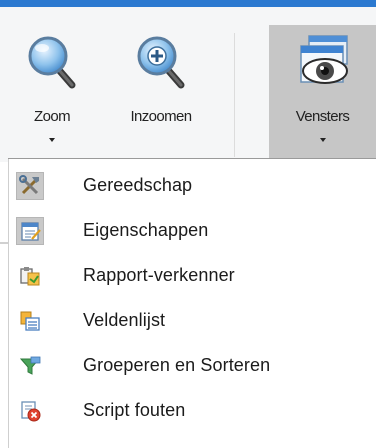  Describe the element at coordinates (52, 116) in the screenshot. I see `zoom-label: Zoom` at that location.